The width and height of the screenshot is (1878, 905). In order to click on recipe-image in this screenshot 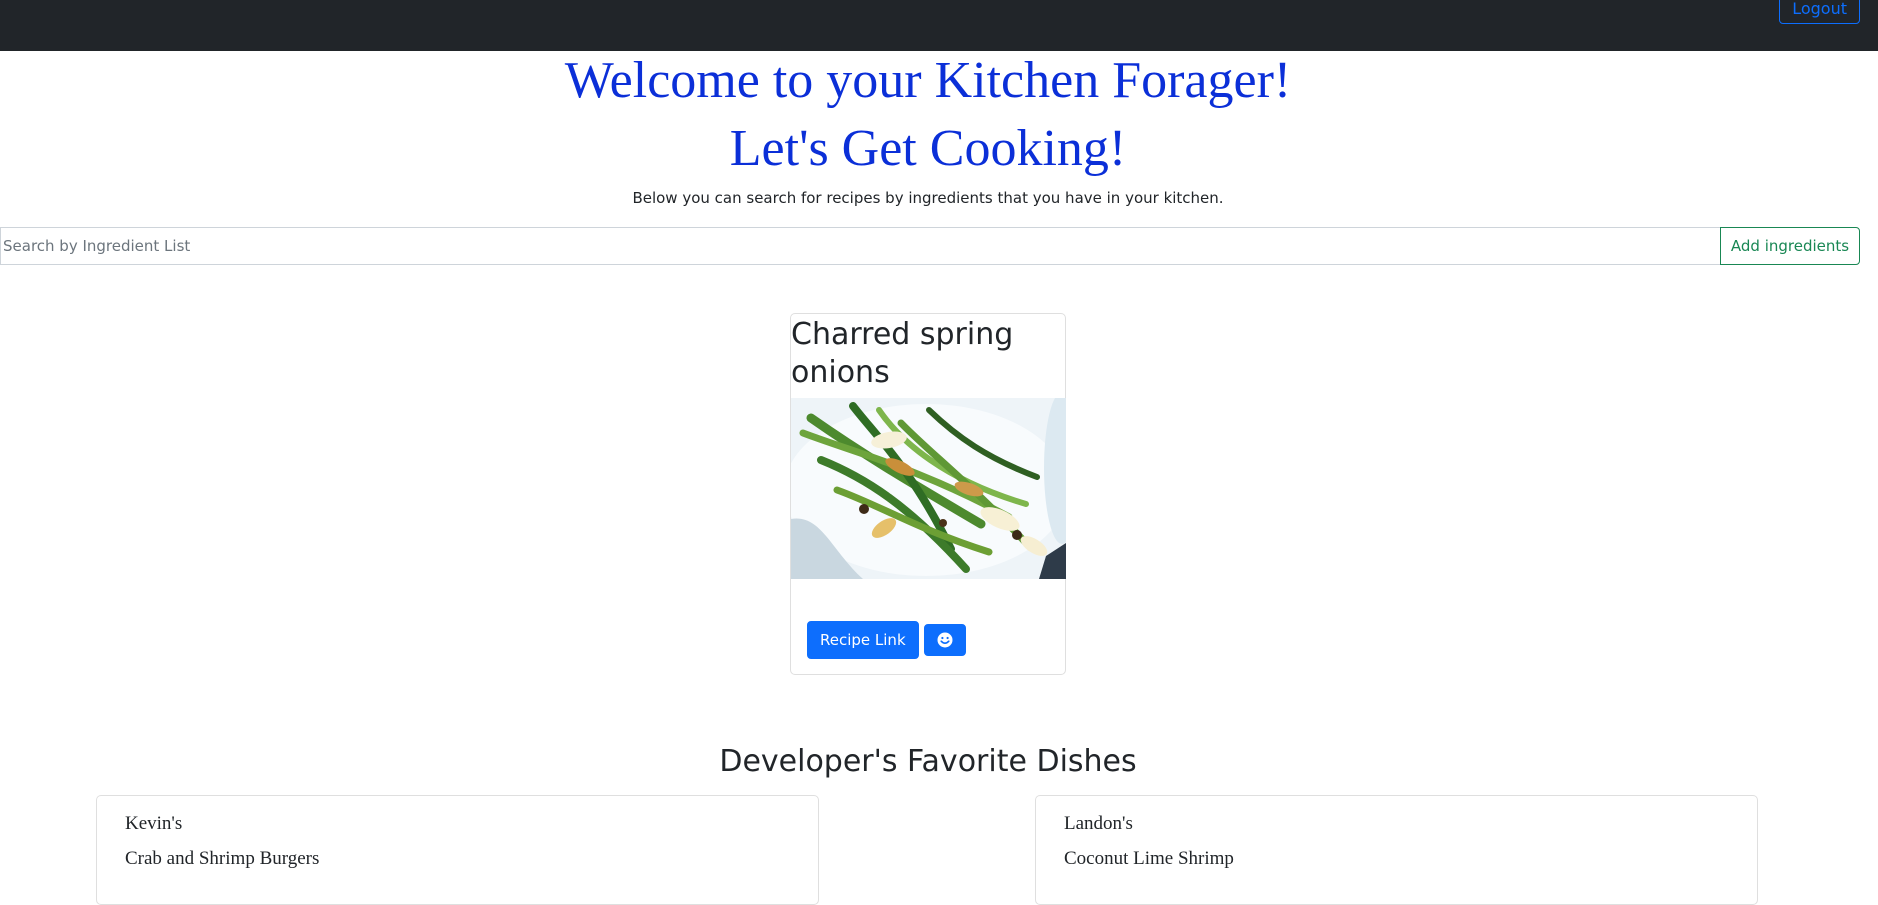, I will do `click(928, 488)`.